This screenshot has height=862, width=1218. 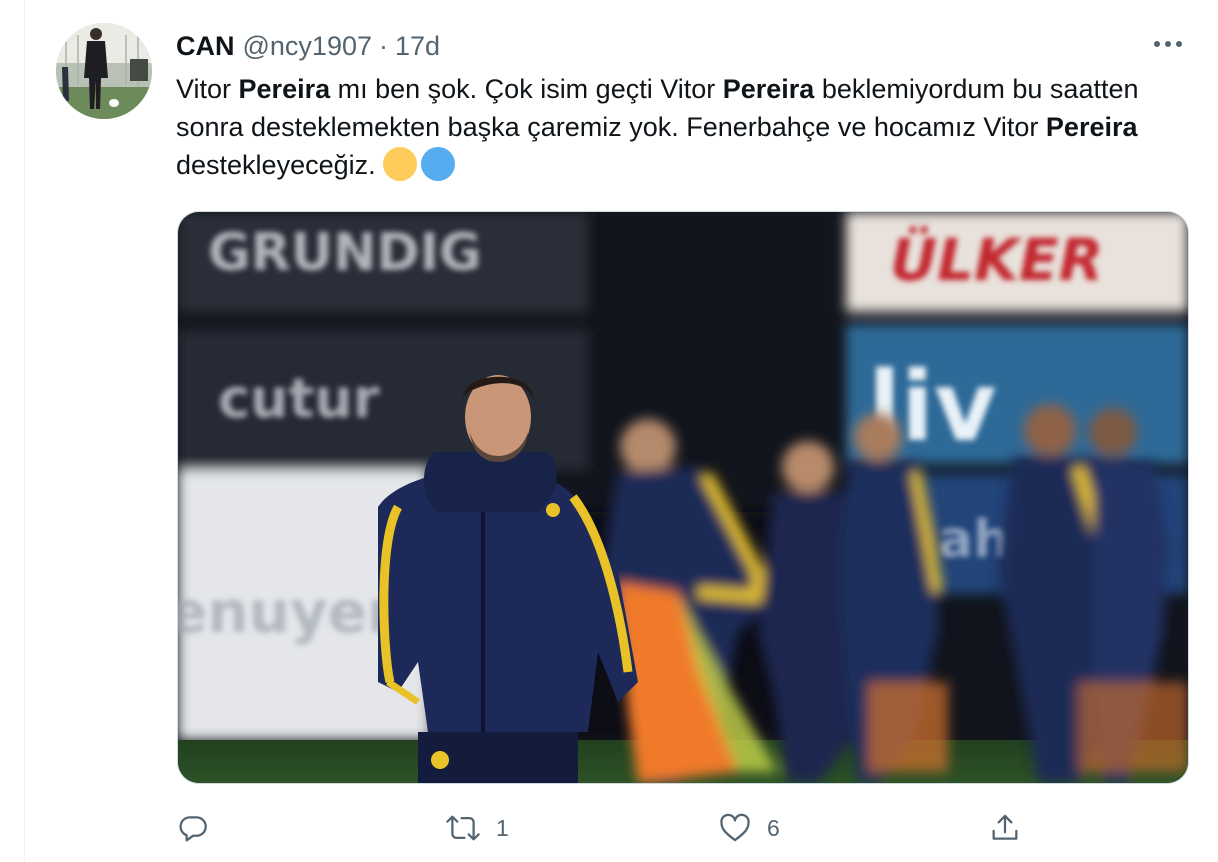 I want to click on avatar, so click(x=104, y=71).